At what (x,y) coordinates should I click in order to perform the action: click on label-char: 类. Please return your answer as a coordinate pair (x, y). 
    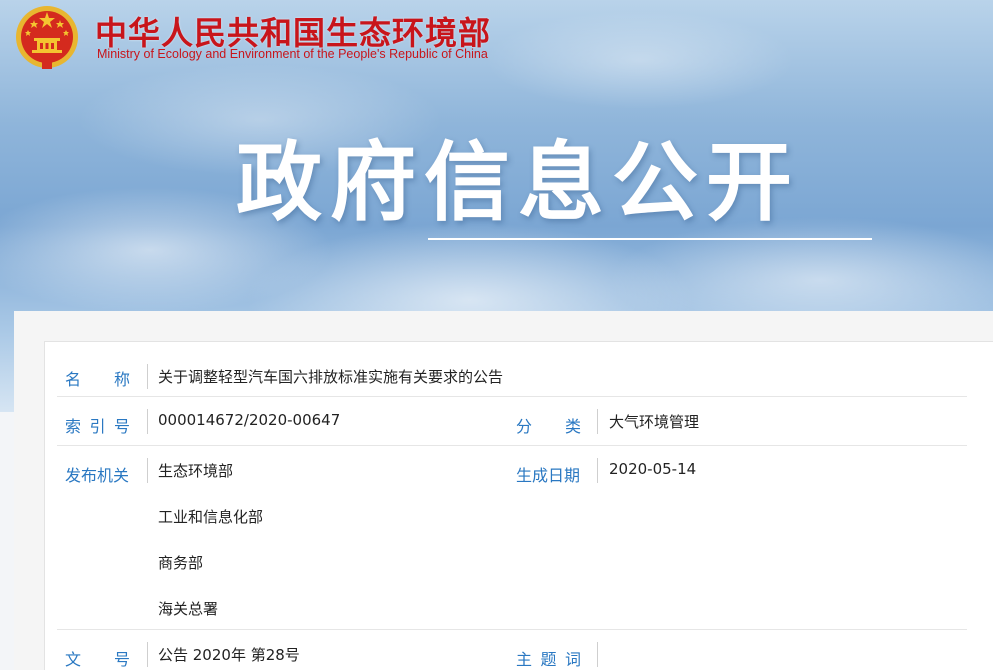
    Looking at the image, I should click on (572, 426).